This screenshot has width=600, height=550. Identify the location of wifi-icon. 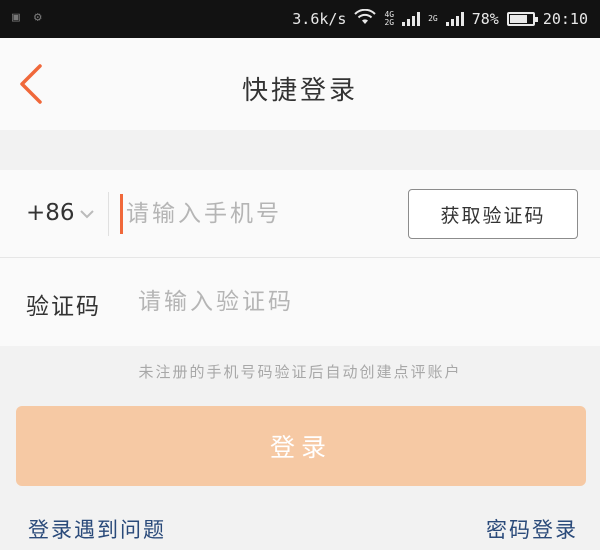
(365, 18).